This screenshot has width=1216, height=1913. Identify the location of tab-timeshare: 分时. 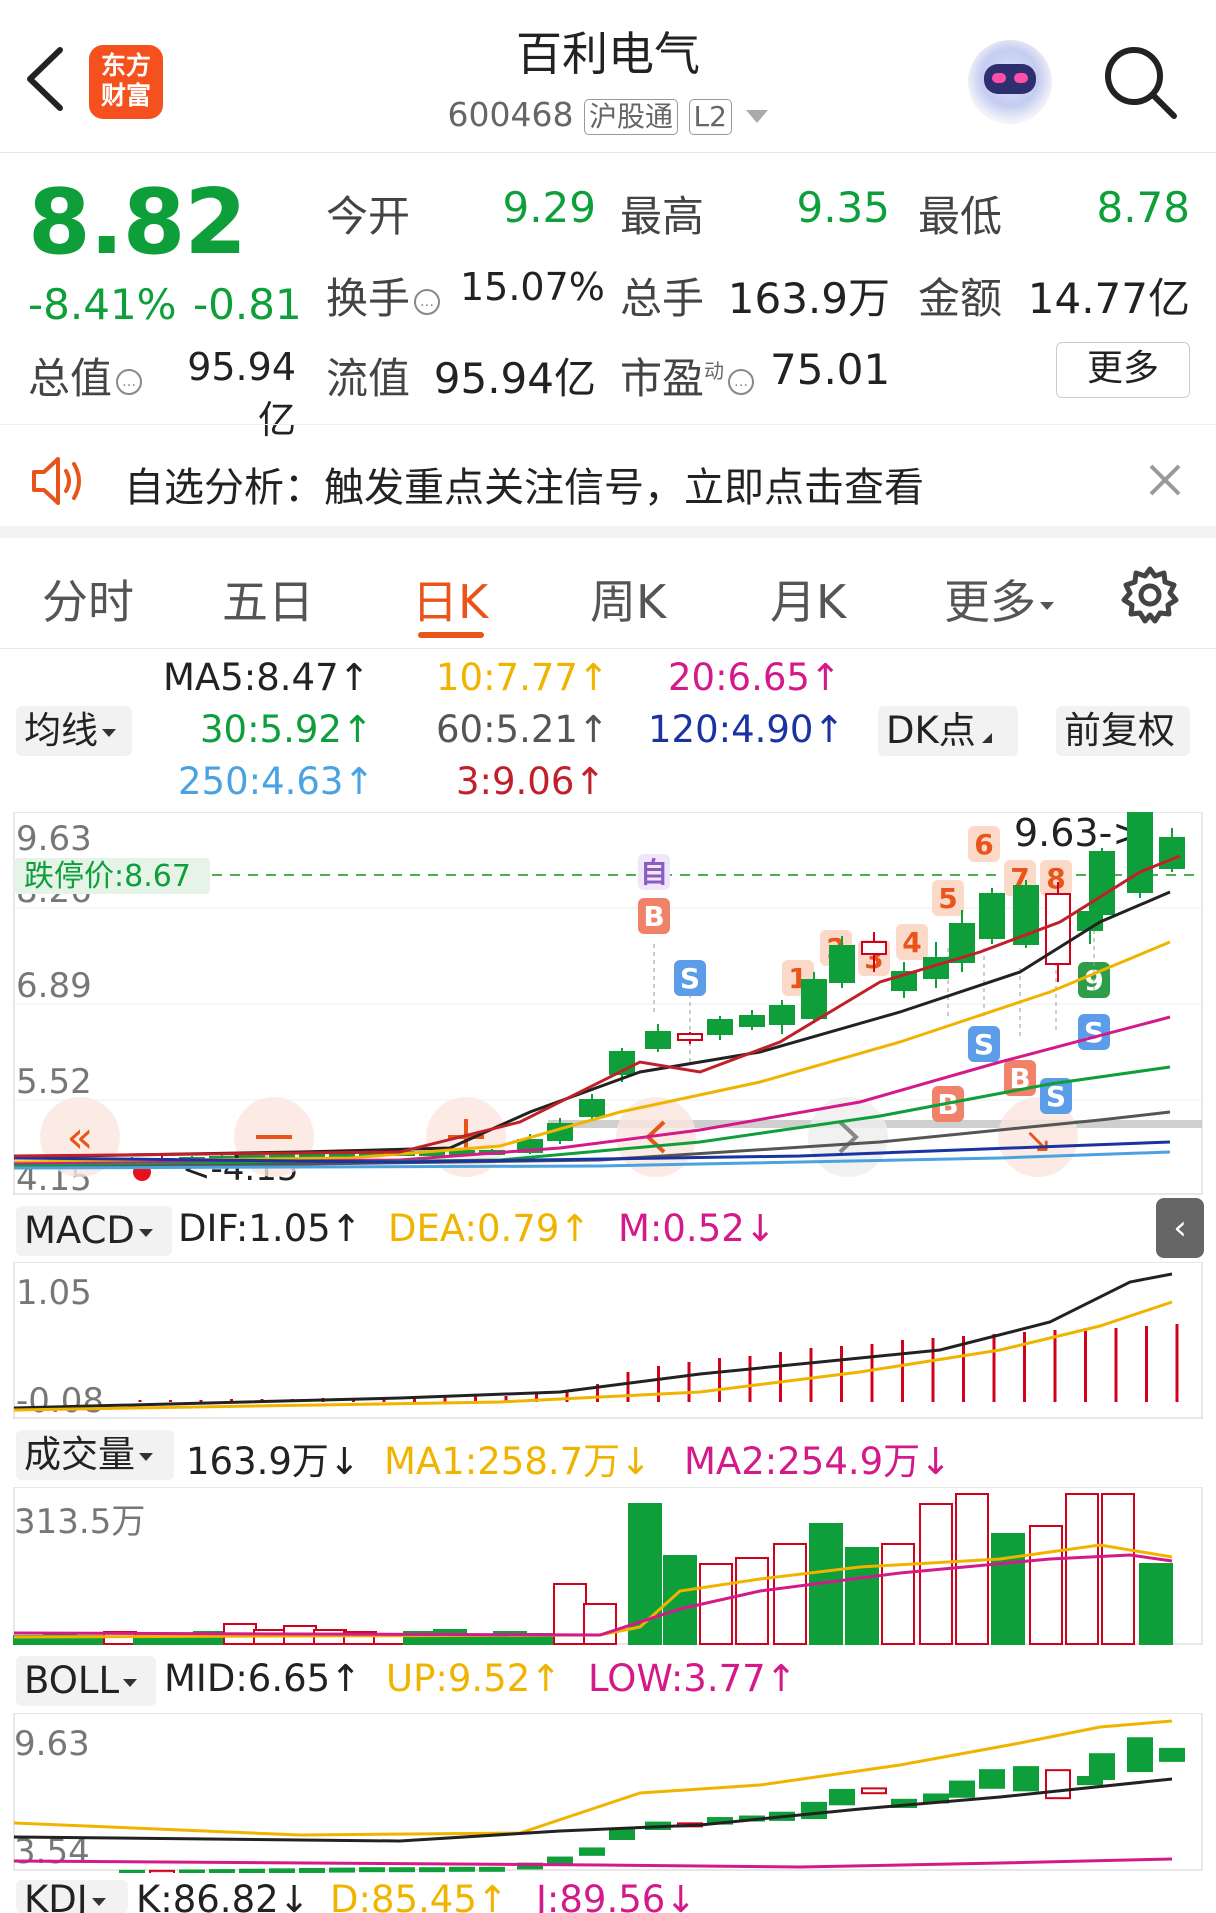
(88, 599).